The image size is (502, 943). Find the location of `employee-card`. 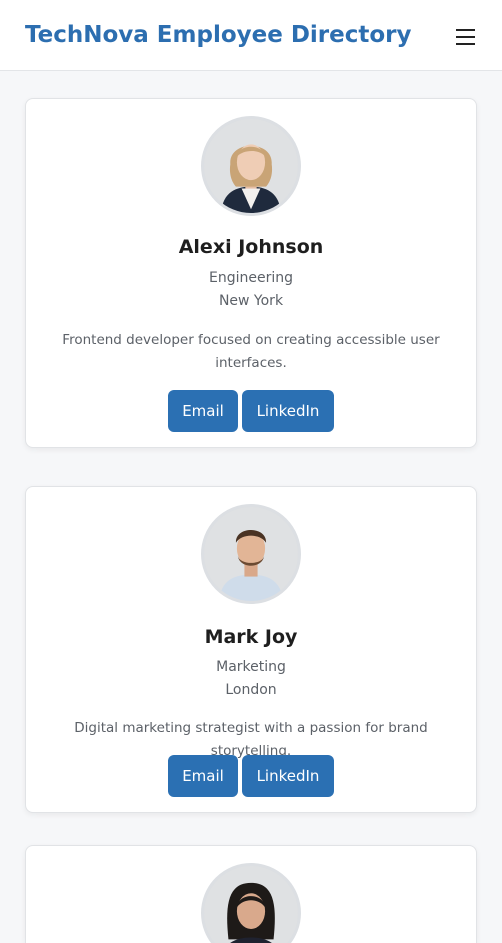

employee-card is located at coordinates (251, 894).